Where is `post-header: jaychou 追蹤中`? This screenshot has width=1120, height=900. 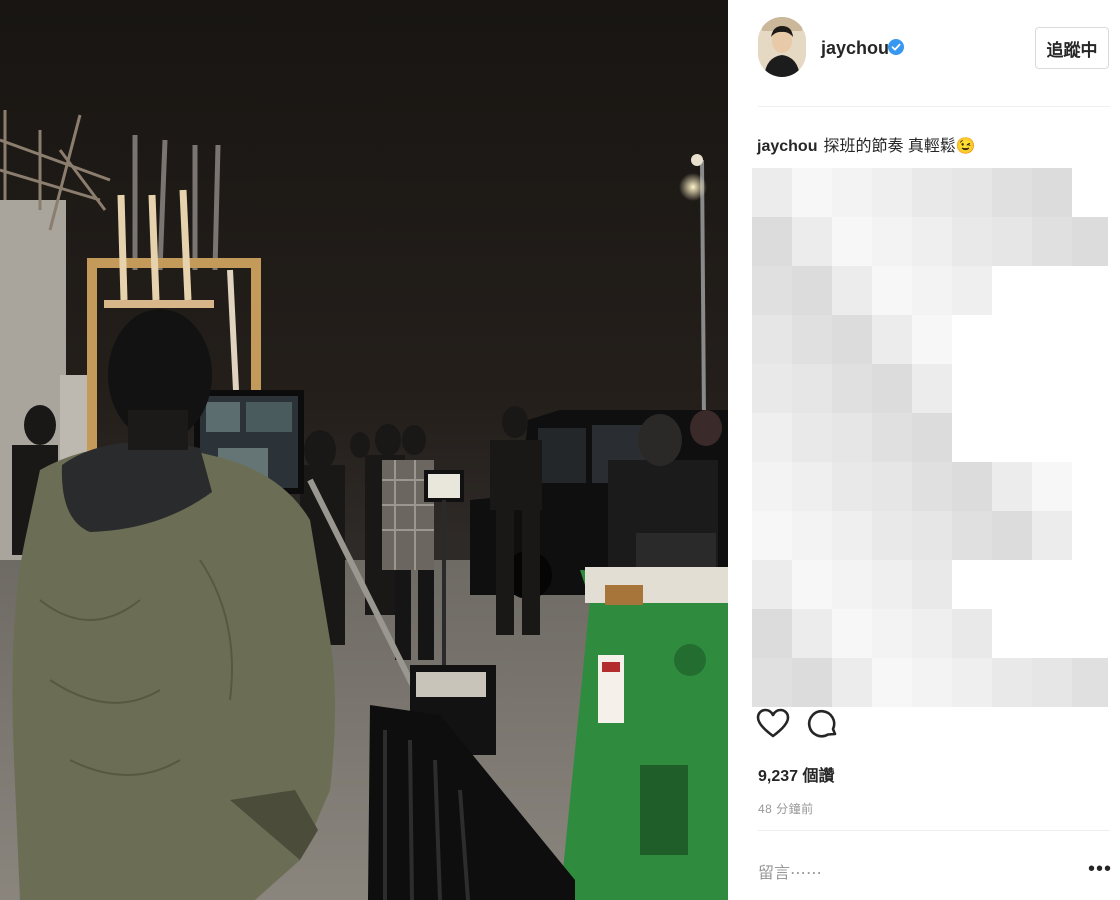
post-header: jaychou 追蹤中 is located at coordinates (924, 53).